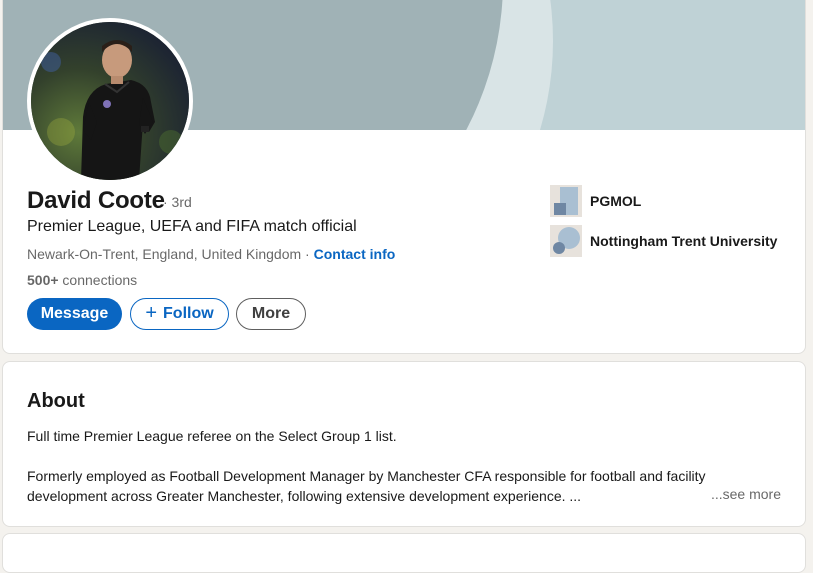  Describe the element at coordinates (616, 201) in the screenshot. I see `company-name: PGMOL` at that location.